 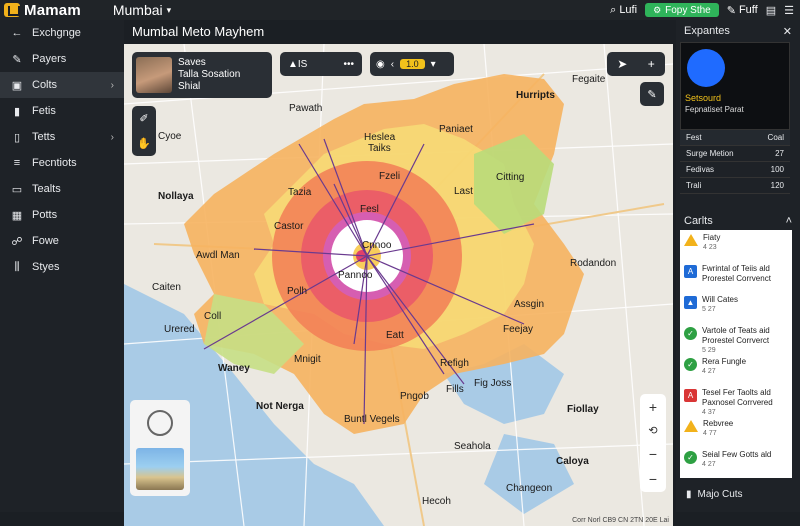 I want to click on sidebar-item-label: Potts, so click(x=45, y=215).